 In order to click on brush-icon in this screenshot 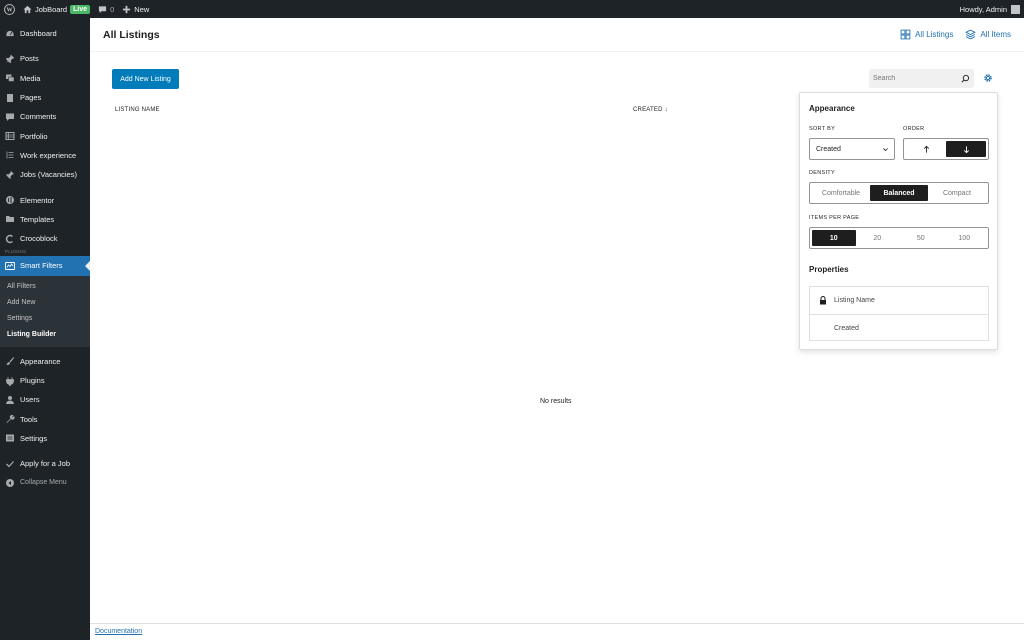, I will do `click(10, 361)`.